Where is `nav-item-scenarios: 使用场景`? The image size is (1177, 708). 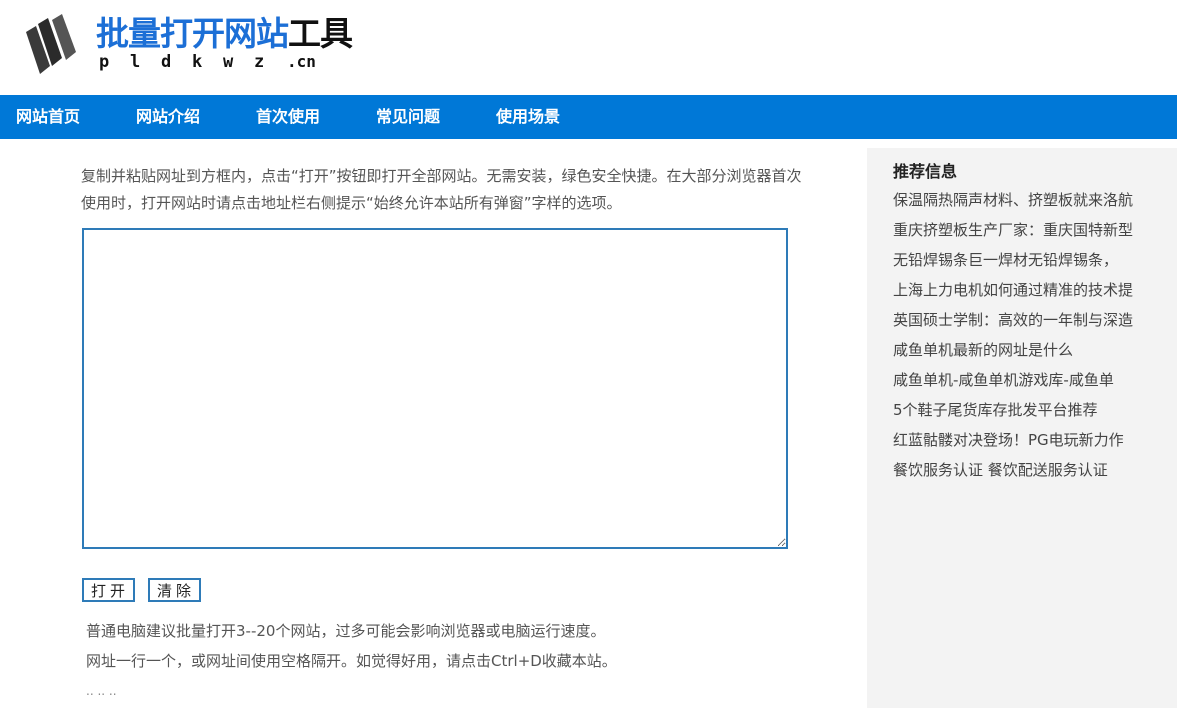
nav-item-scenarios: 使用场景 is located at coordinates (528, 117).